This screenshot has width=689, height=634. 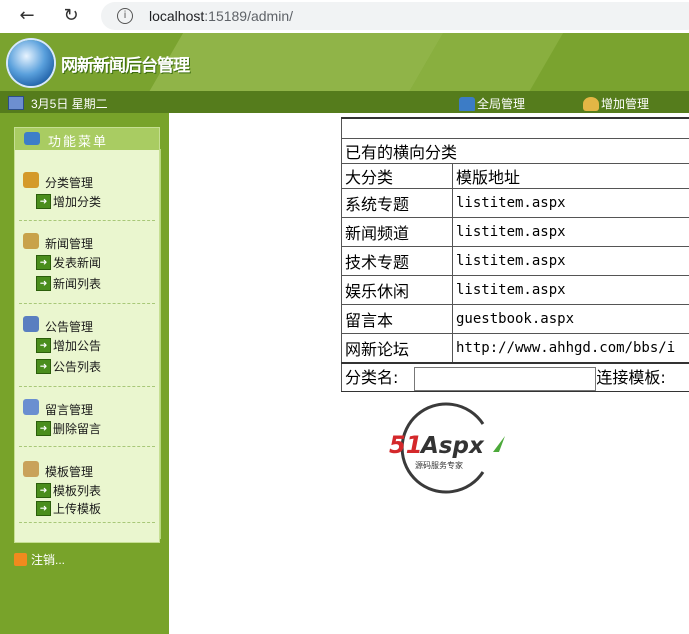 What do you see at coordinates (125, 66) in the screenshot?
I see `site-title: 网新新闻后台管理` at bounding box center [125, 66].